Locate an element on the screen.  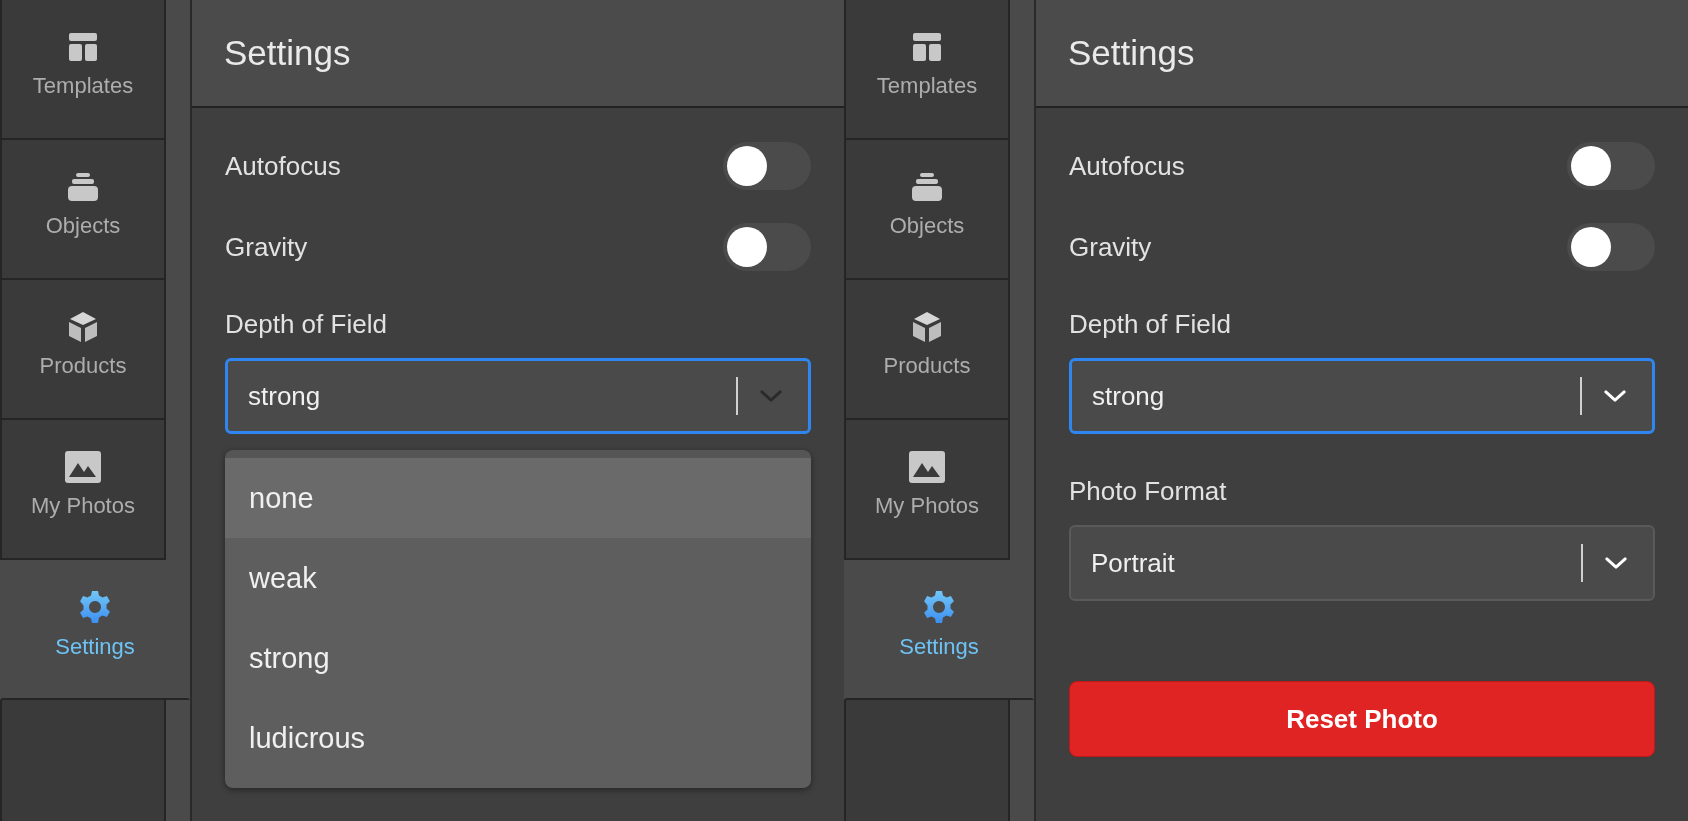
dropdown-option: none is located at coordinates (518, 498).